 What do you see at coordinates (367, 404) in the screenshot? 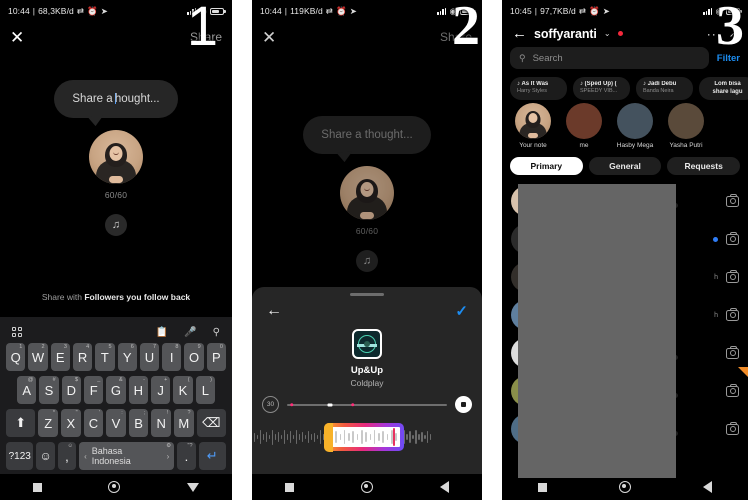
I see `progress-track` at bounding box center [367, 404].